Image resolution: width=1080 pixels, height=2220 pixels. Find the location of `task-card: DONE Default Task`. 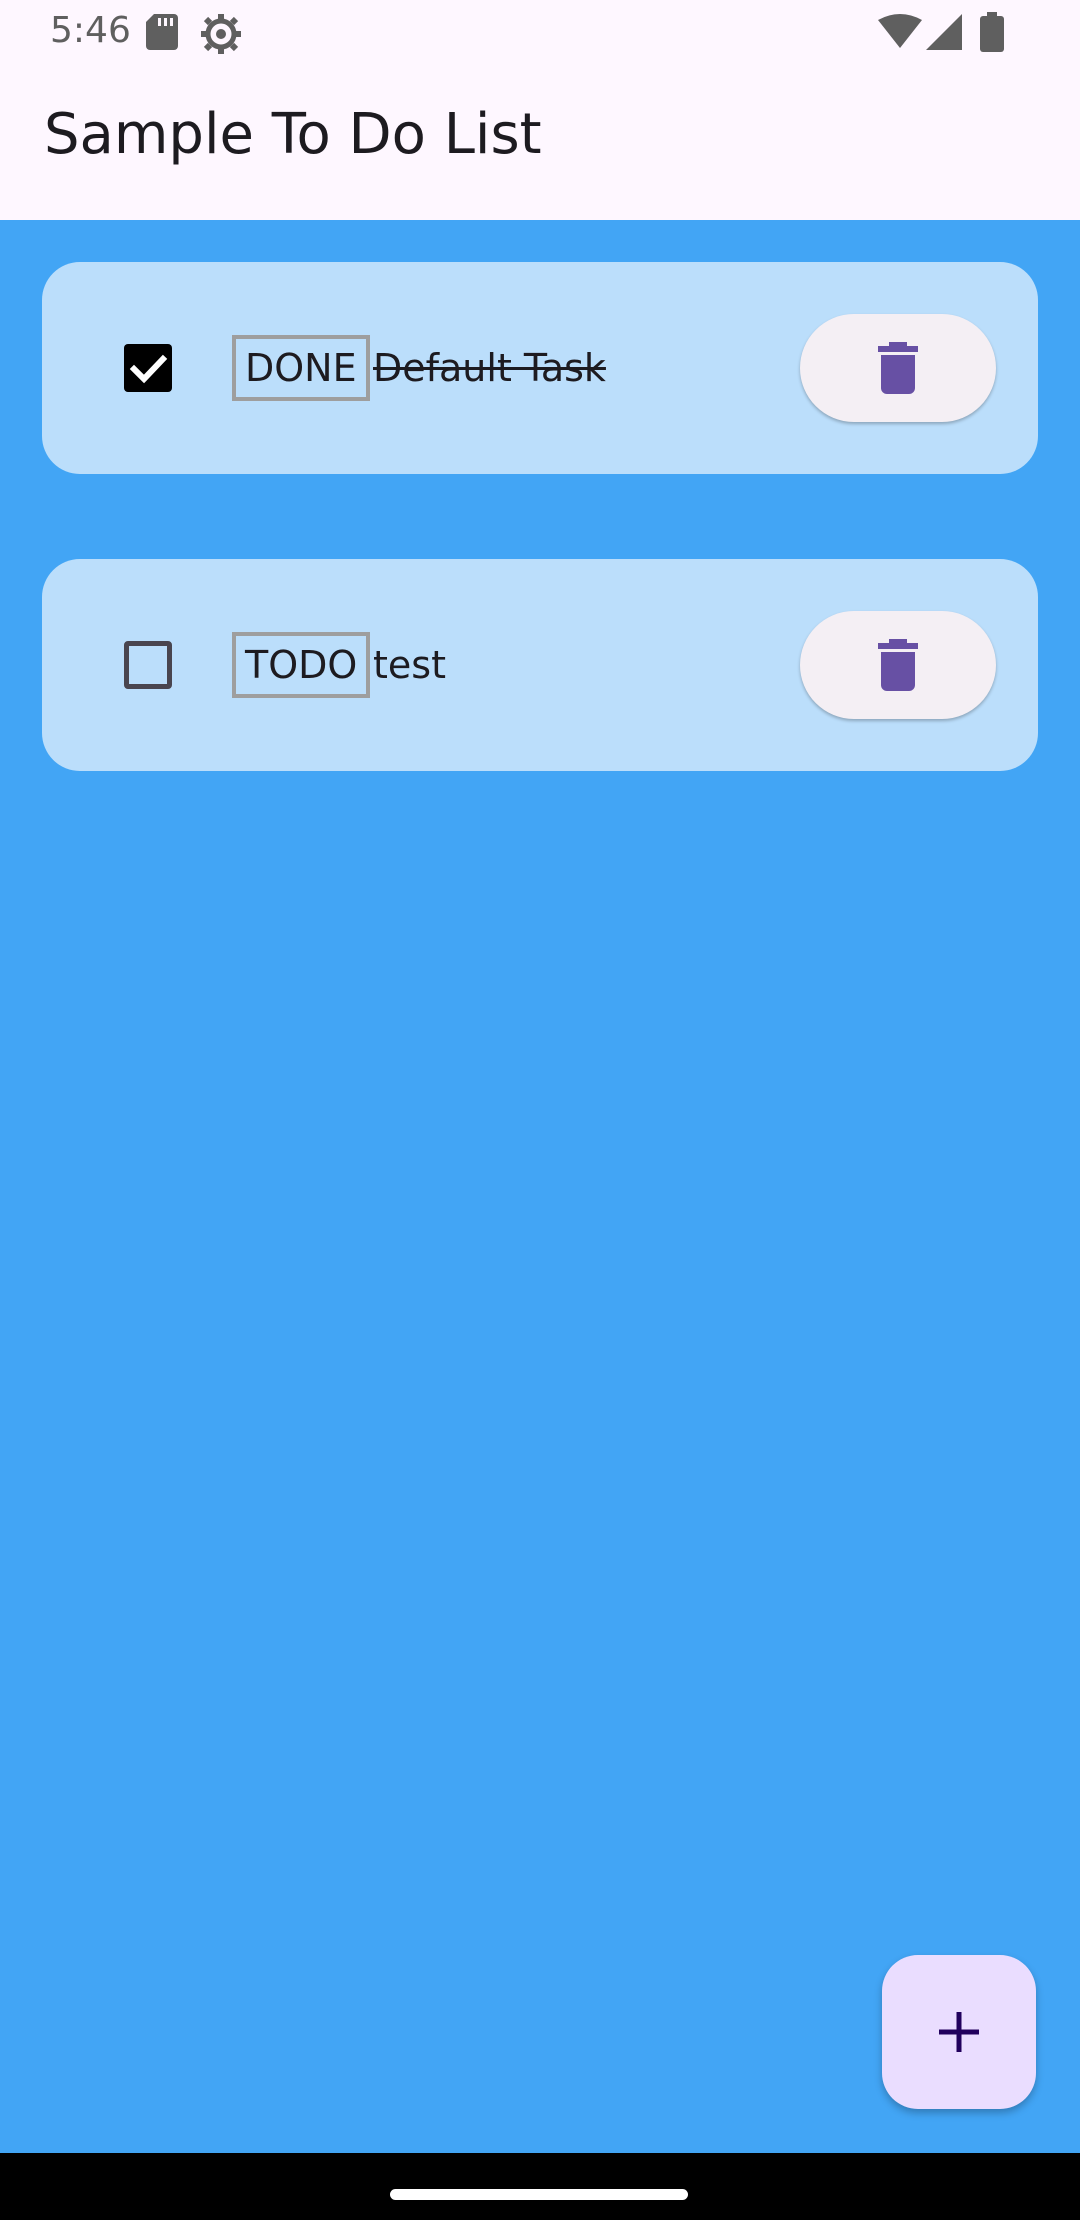

task-card: DONE Default Task is located at coordinates (540, 368).